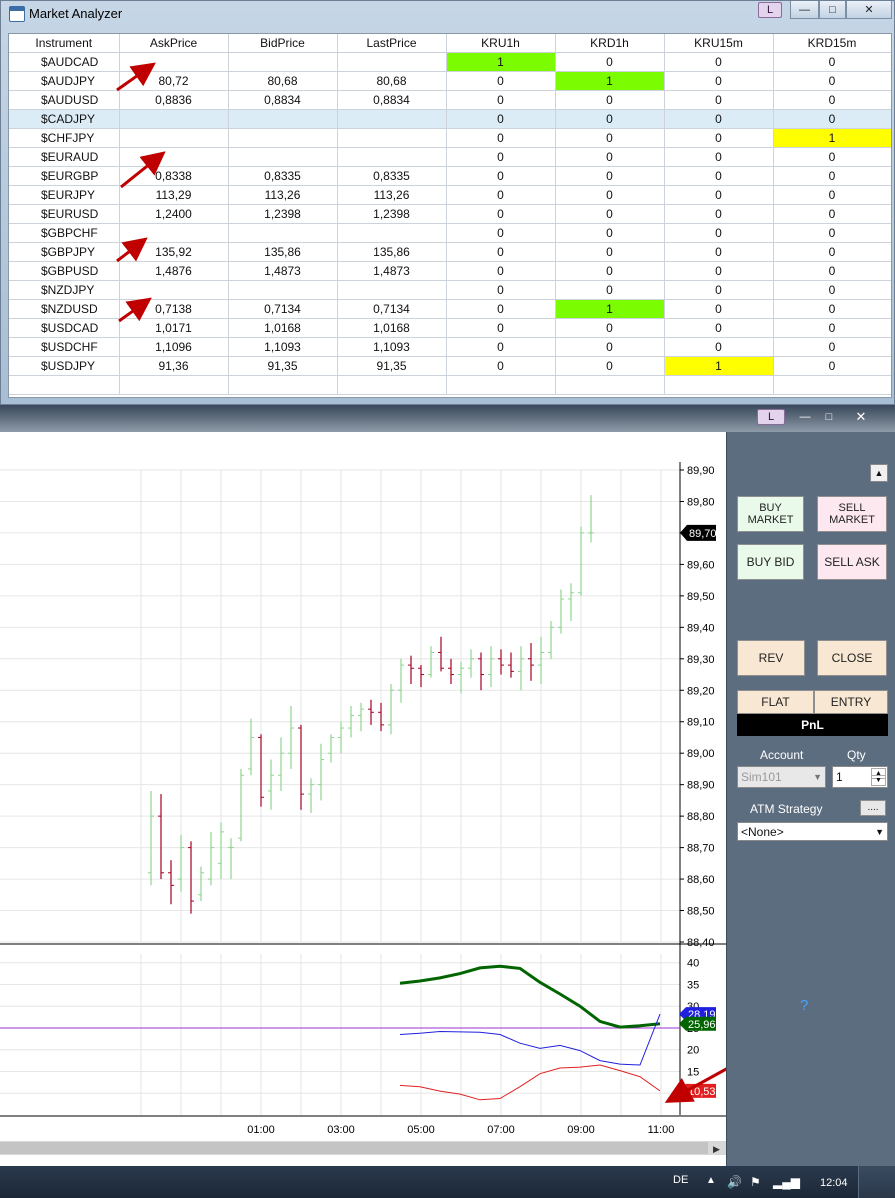 This screenshot has width=895, height=1198. Describe the element at coordinates (719, 366) in the screenshot. I see `cell-kru15m: 1` at that location.